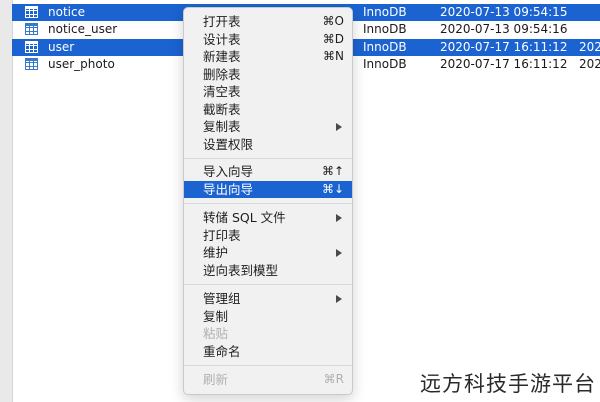  Describe the element at coordinates (228, 171) in the screenshot. I see `menu-item-label: 导入向导` at that location.